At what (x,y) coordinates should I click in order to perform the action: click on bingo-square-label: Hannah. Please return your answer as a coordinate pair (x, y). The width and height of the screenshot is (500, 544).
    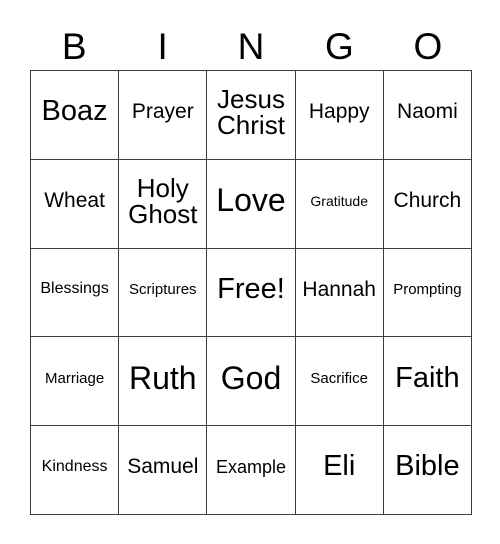
    Looking at the image, I should click on (339, 289).